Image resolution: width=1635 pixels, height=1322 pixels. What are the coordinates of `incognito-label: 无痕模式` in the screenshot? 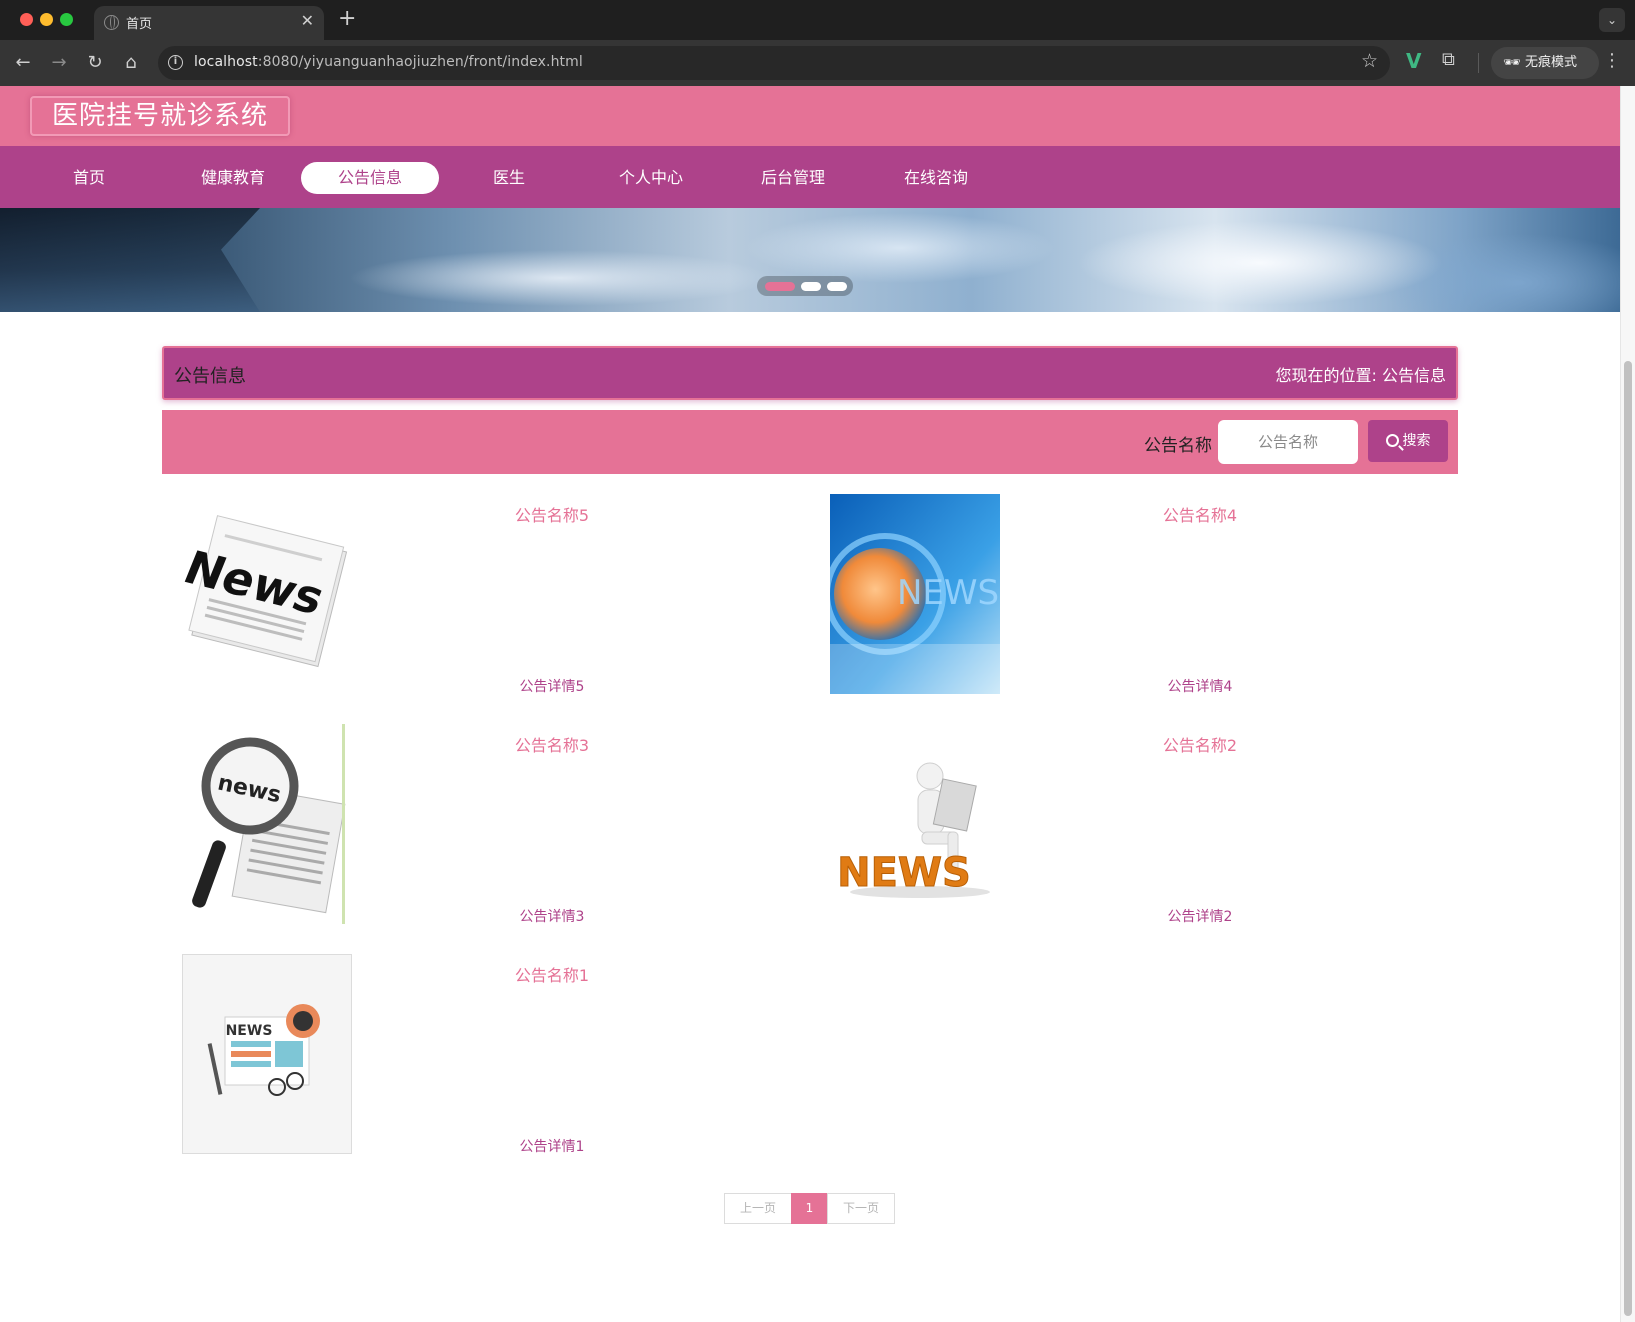 It's located at (1551, 62).